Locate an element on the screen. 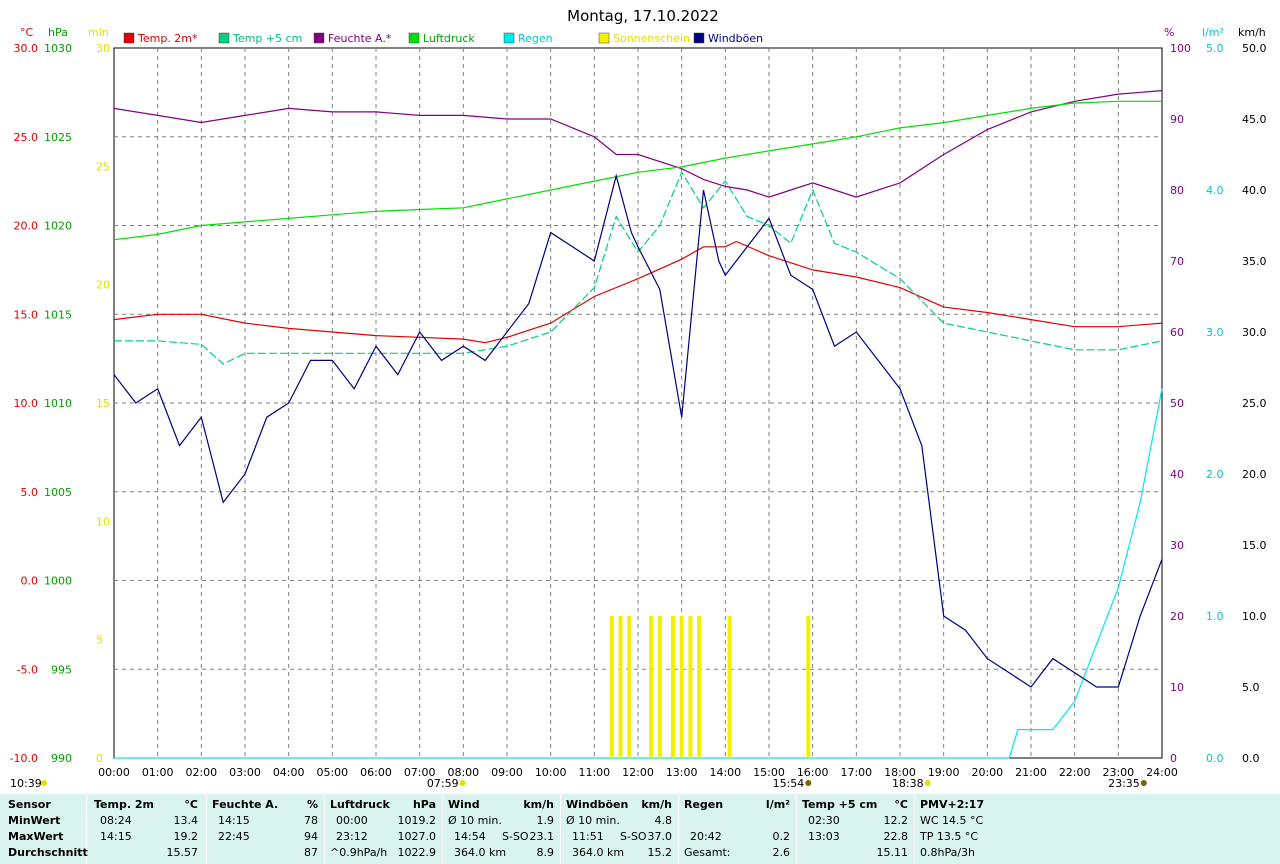 The width and height of the screenshot is (1280, 864). stats-unit-wind: km/h is located at coordinates (538, 804).